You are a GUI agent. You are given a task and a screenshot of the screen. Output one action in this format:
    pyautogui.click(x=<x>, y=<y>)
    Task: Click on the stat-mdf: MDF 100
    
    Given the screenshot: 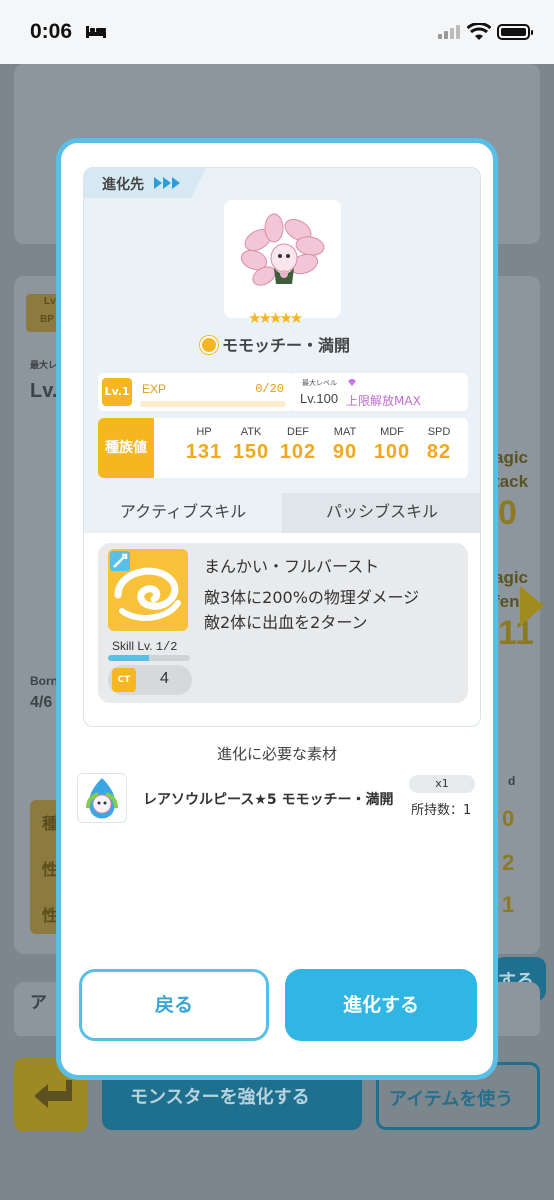 What is the action you would take?
    pyautogui.click(x=392, y=444)
    